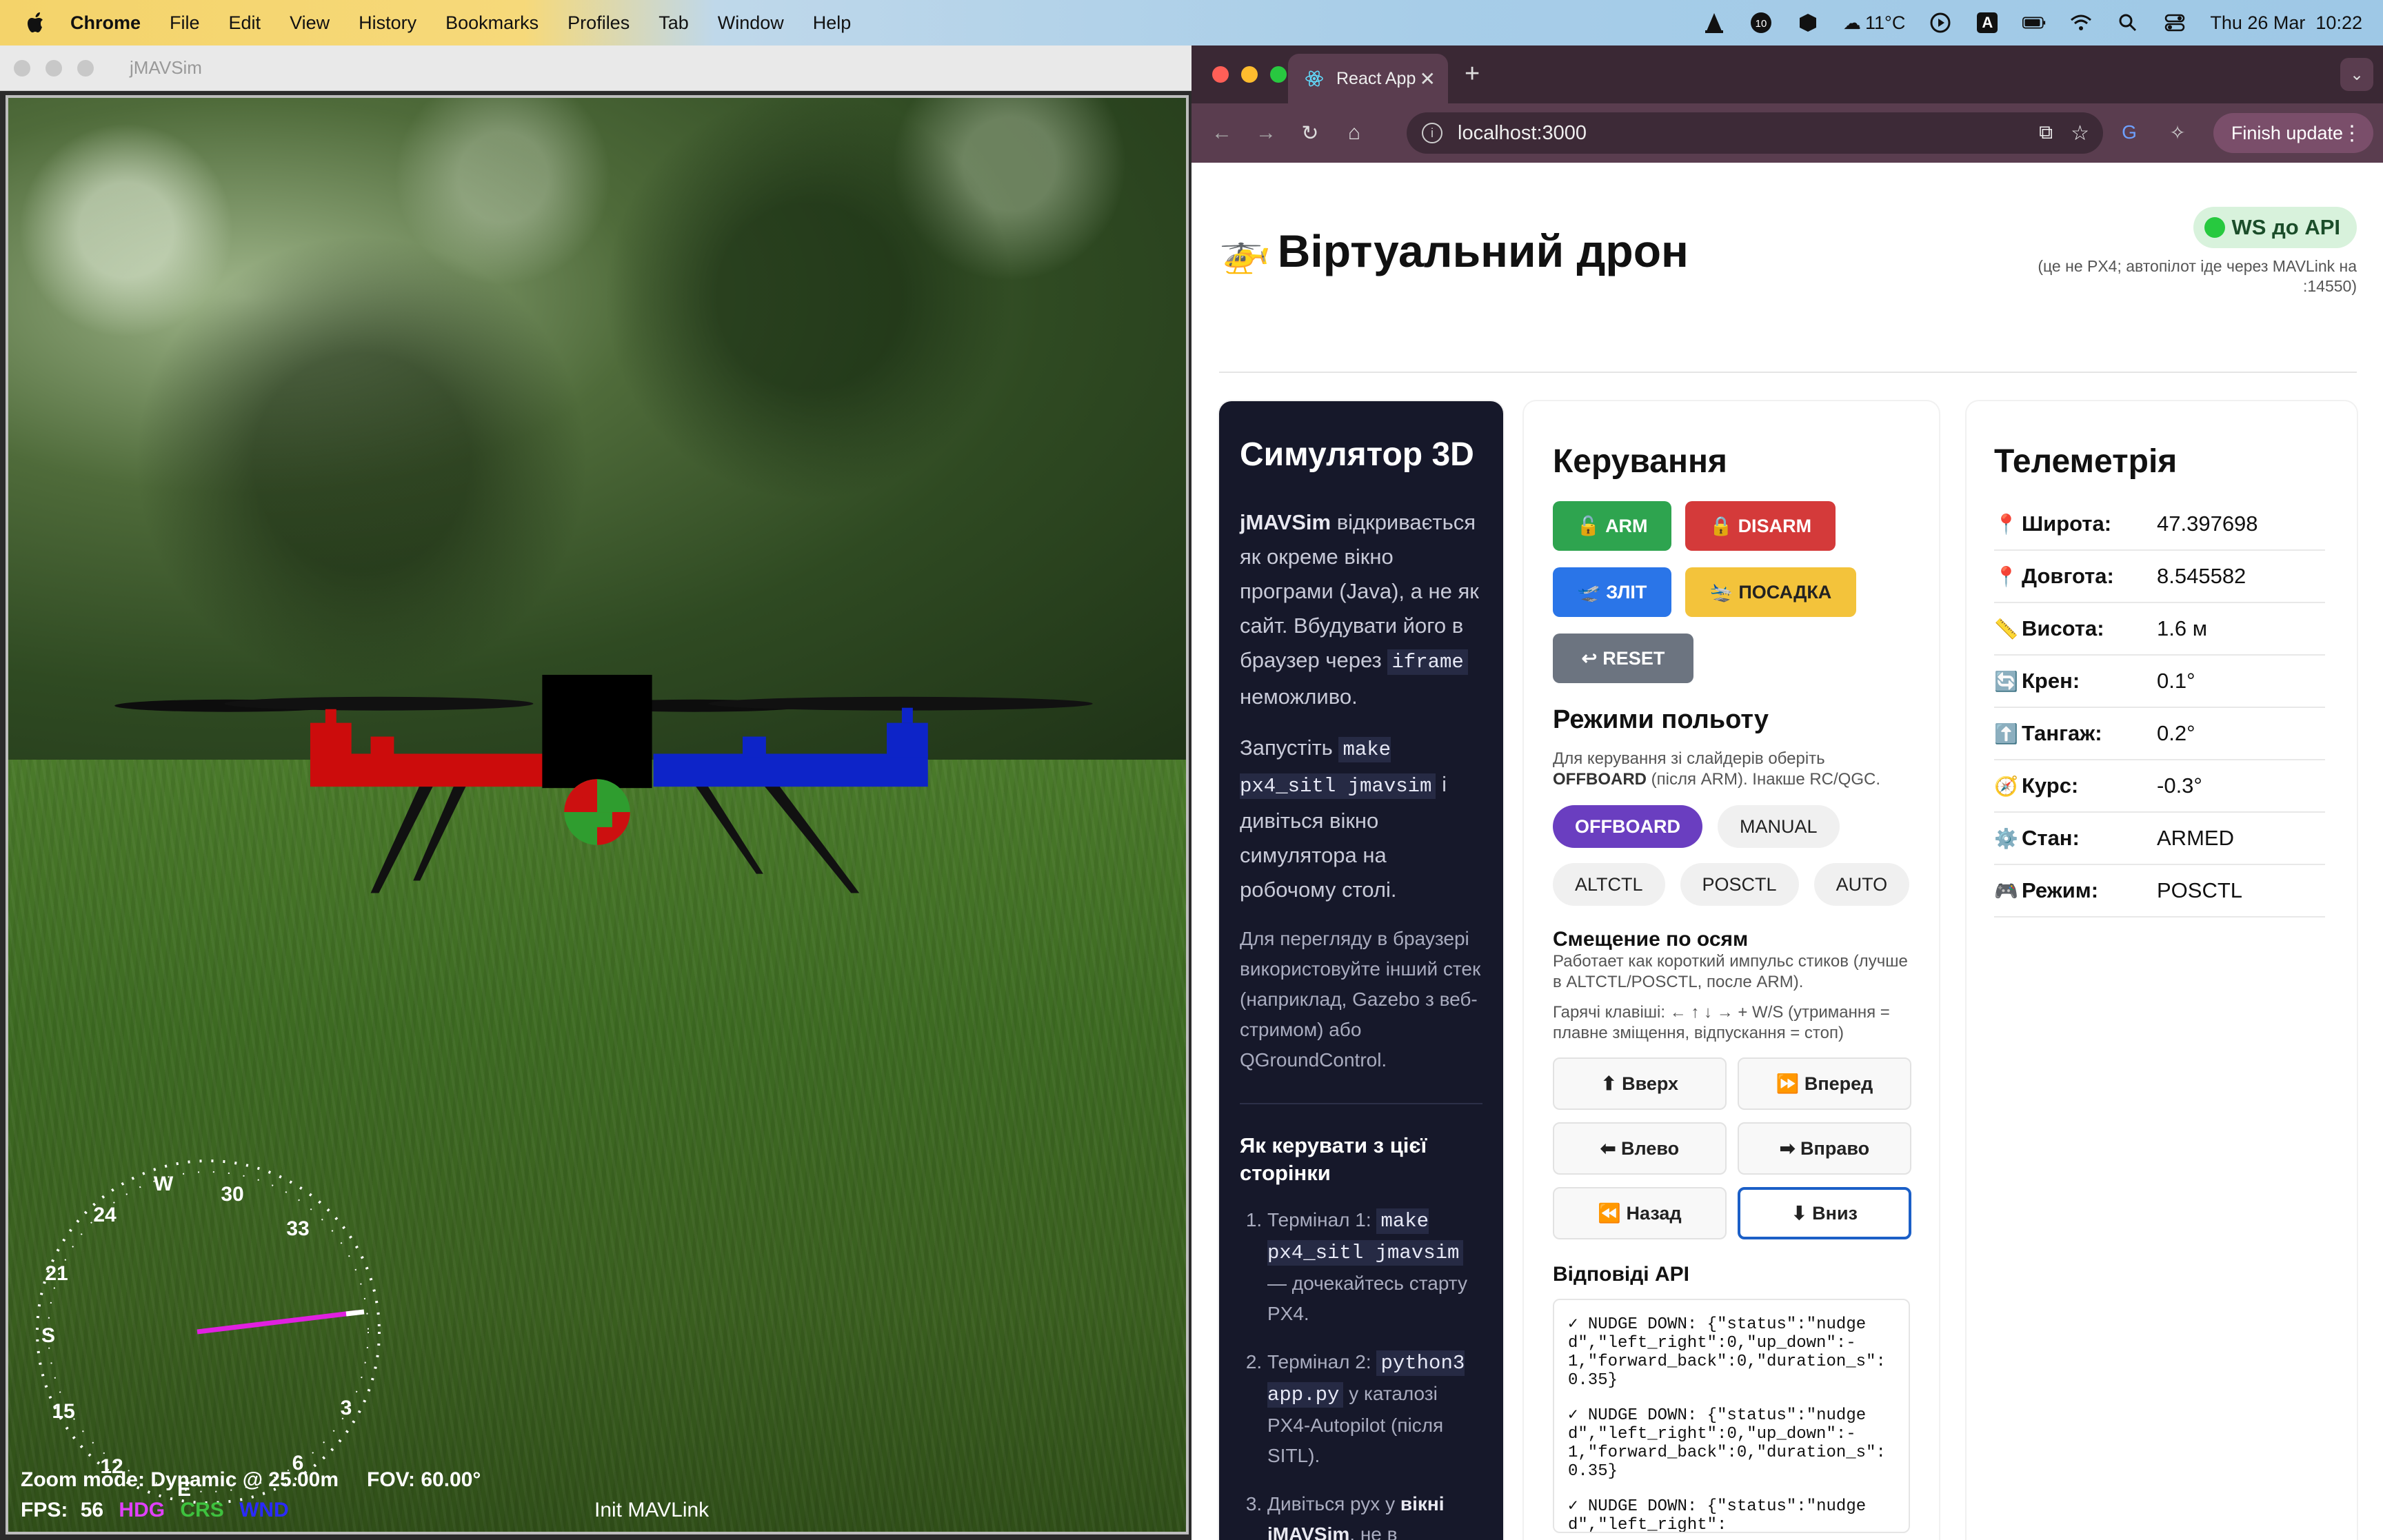  I want to click on compass-label-33: 33, so click(297, 1229).